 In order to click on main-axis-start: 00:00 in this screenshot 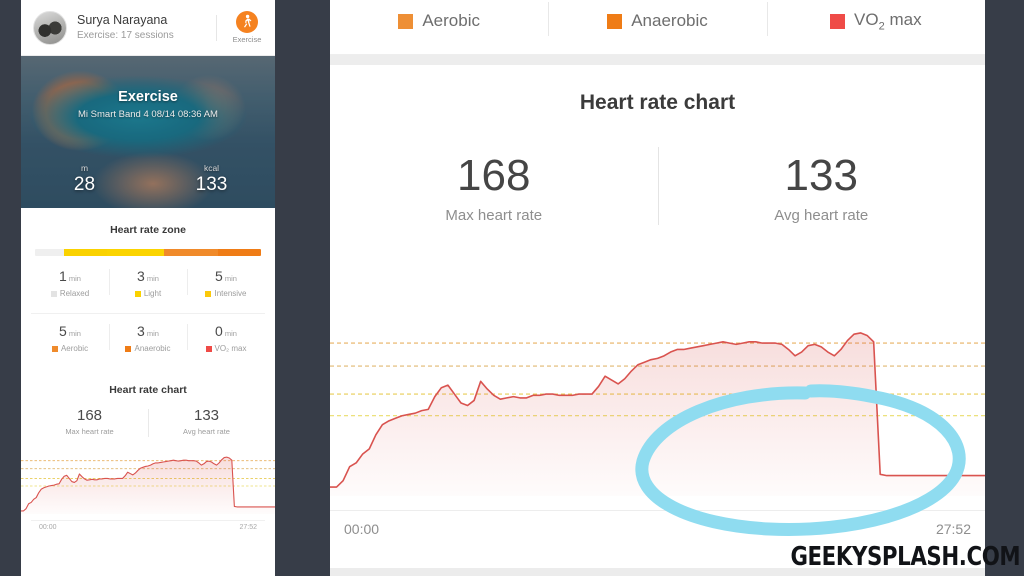, I will do `click(362, 528)`.